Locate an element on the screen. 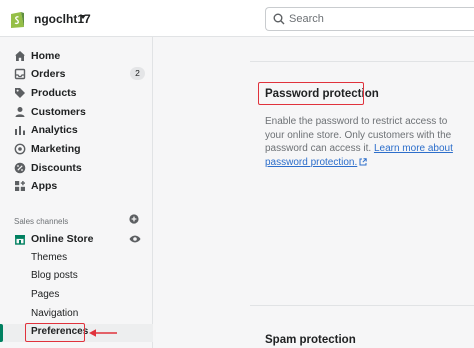 This screenshot has height=348, width=474. sidebar-subitem-navigation: Navigation is located at coordinates (76, 315).